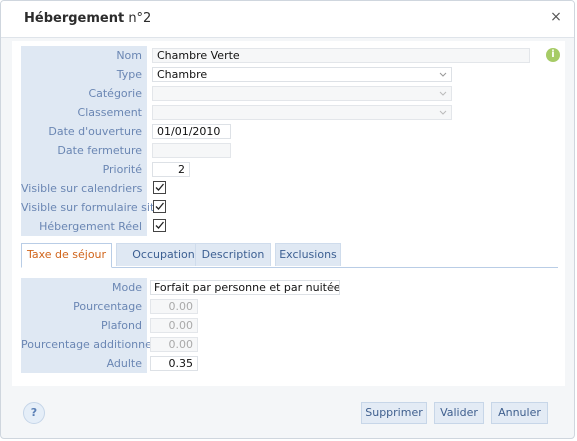 This screenshot has width=577, height=441. What do you see at coordinates (129, 74) in the screenshot?
I see `label-type: Type` at bounding box center [129, 74].